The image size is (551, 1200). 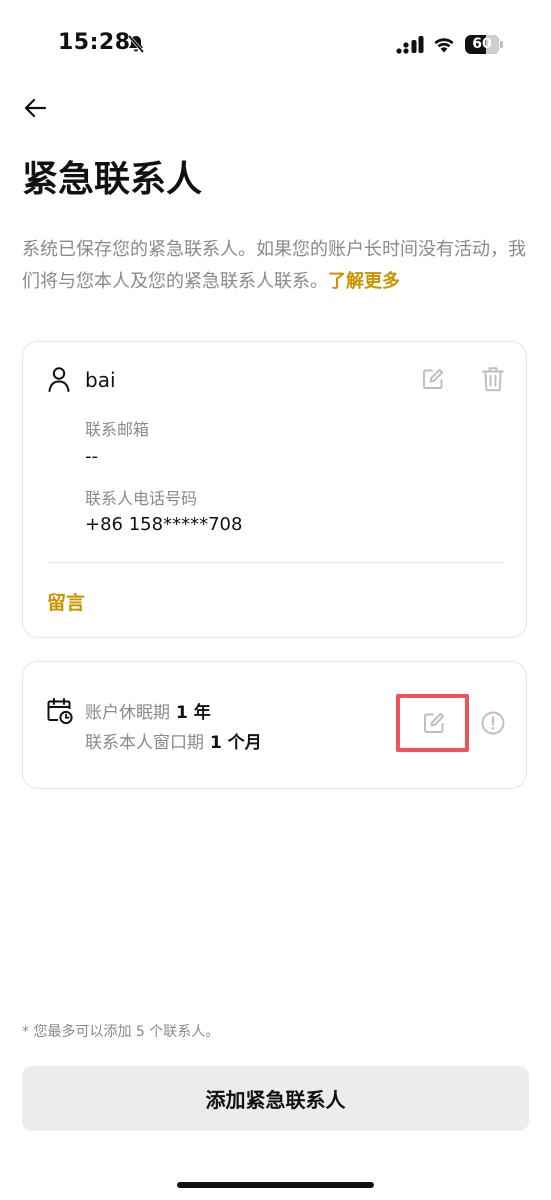 What do you see at coordinates (91, 456) in the screenshot?
I see `email-value: --` at bounding box center [91, 456].